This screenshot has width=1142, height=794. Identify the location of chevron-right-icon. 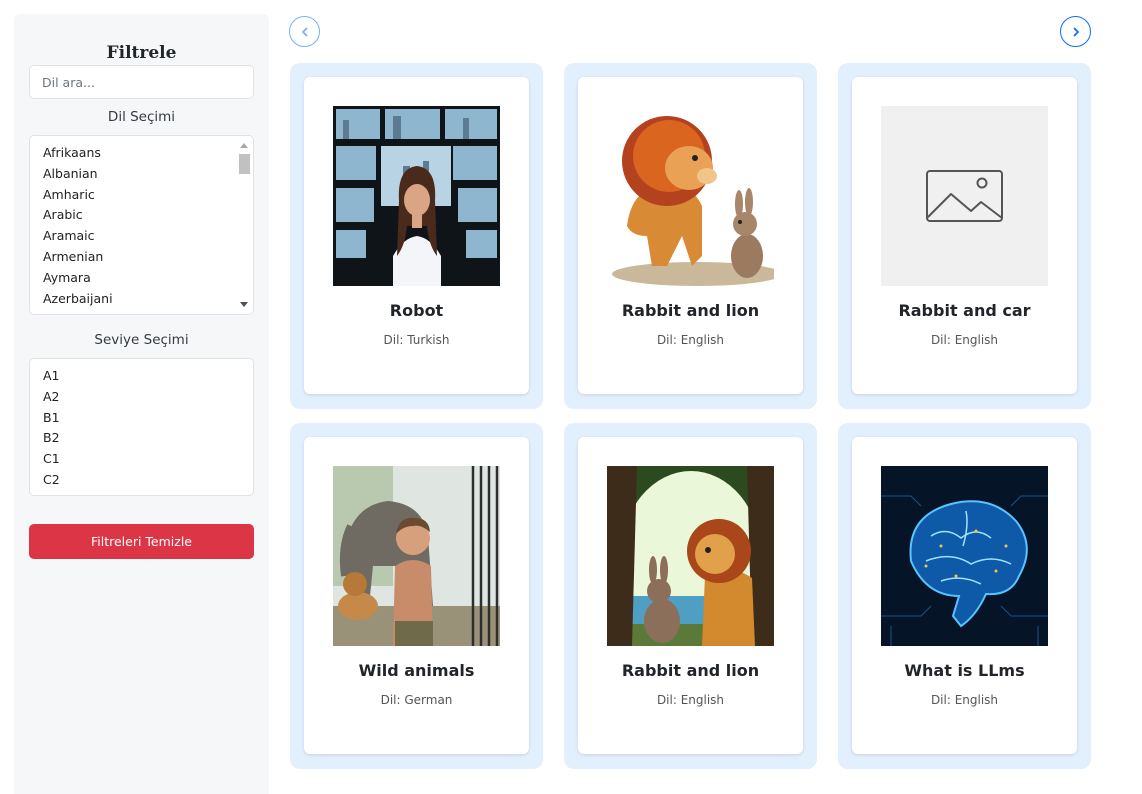
(1076, 31).